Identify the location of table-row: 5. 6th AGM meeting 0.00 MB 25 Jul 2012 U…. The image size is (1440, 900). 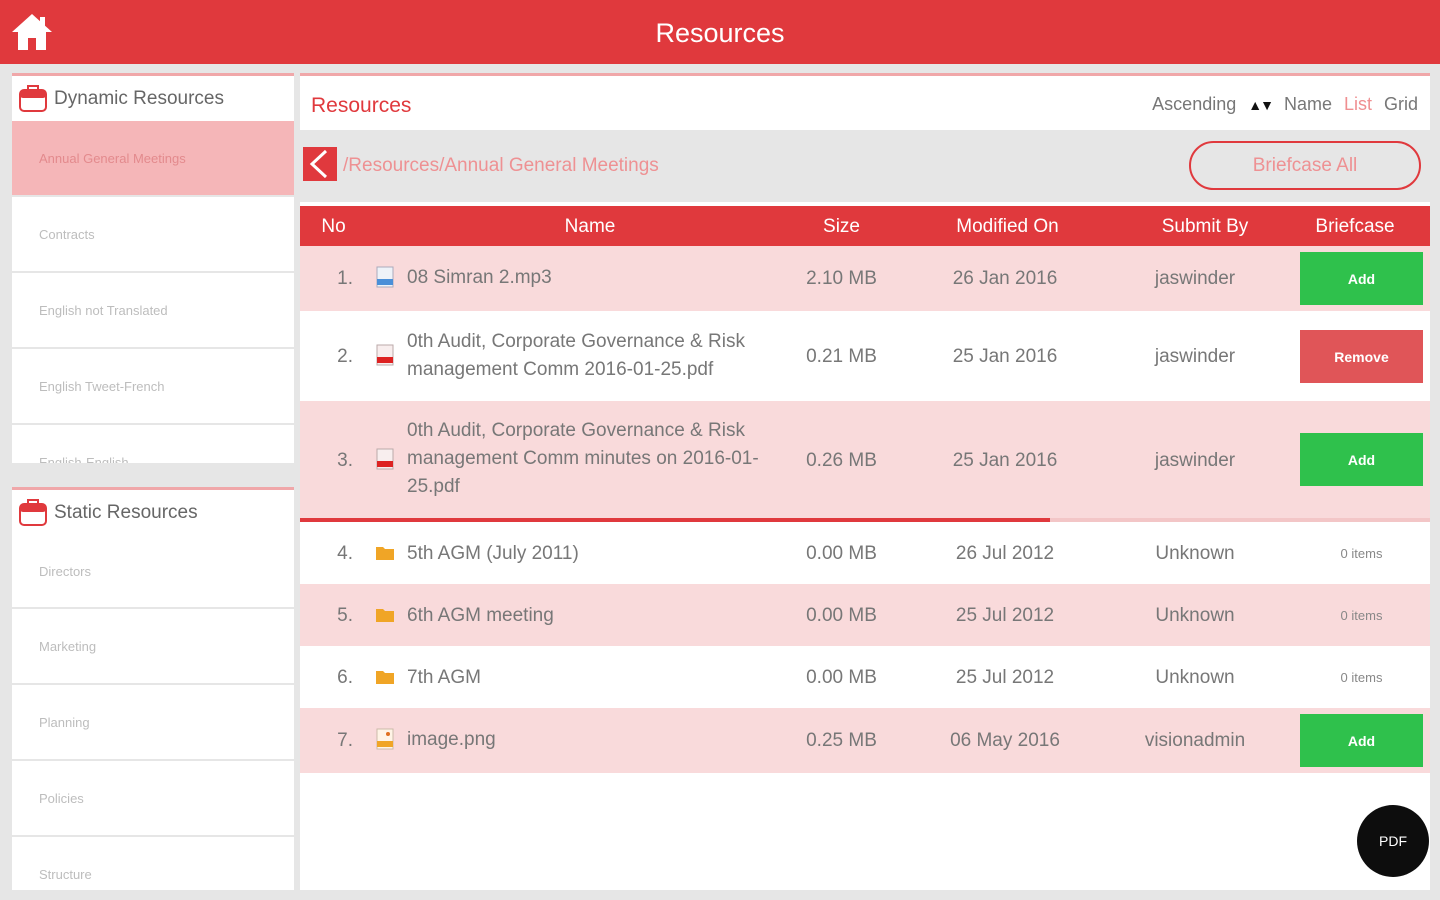
(865, 615).